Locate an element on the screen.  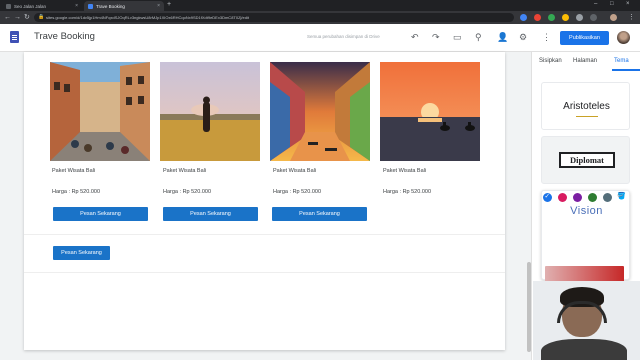
theme-aristoteles: Aristoteles is located at coordinates (585, 106).